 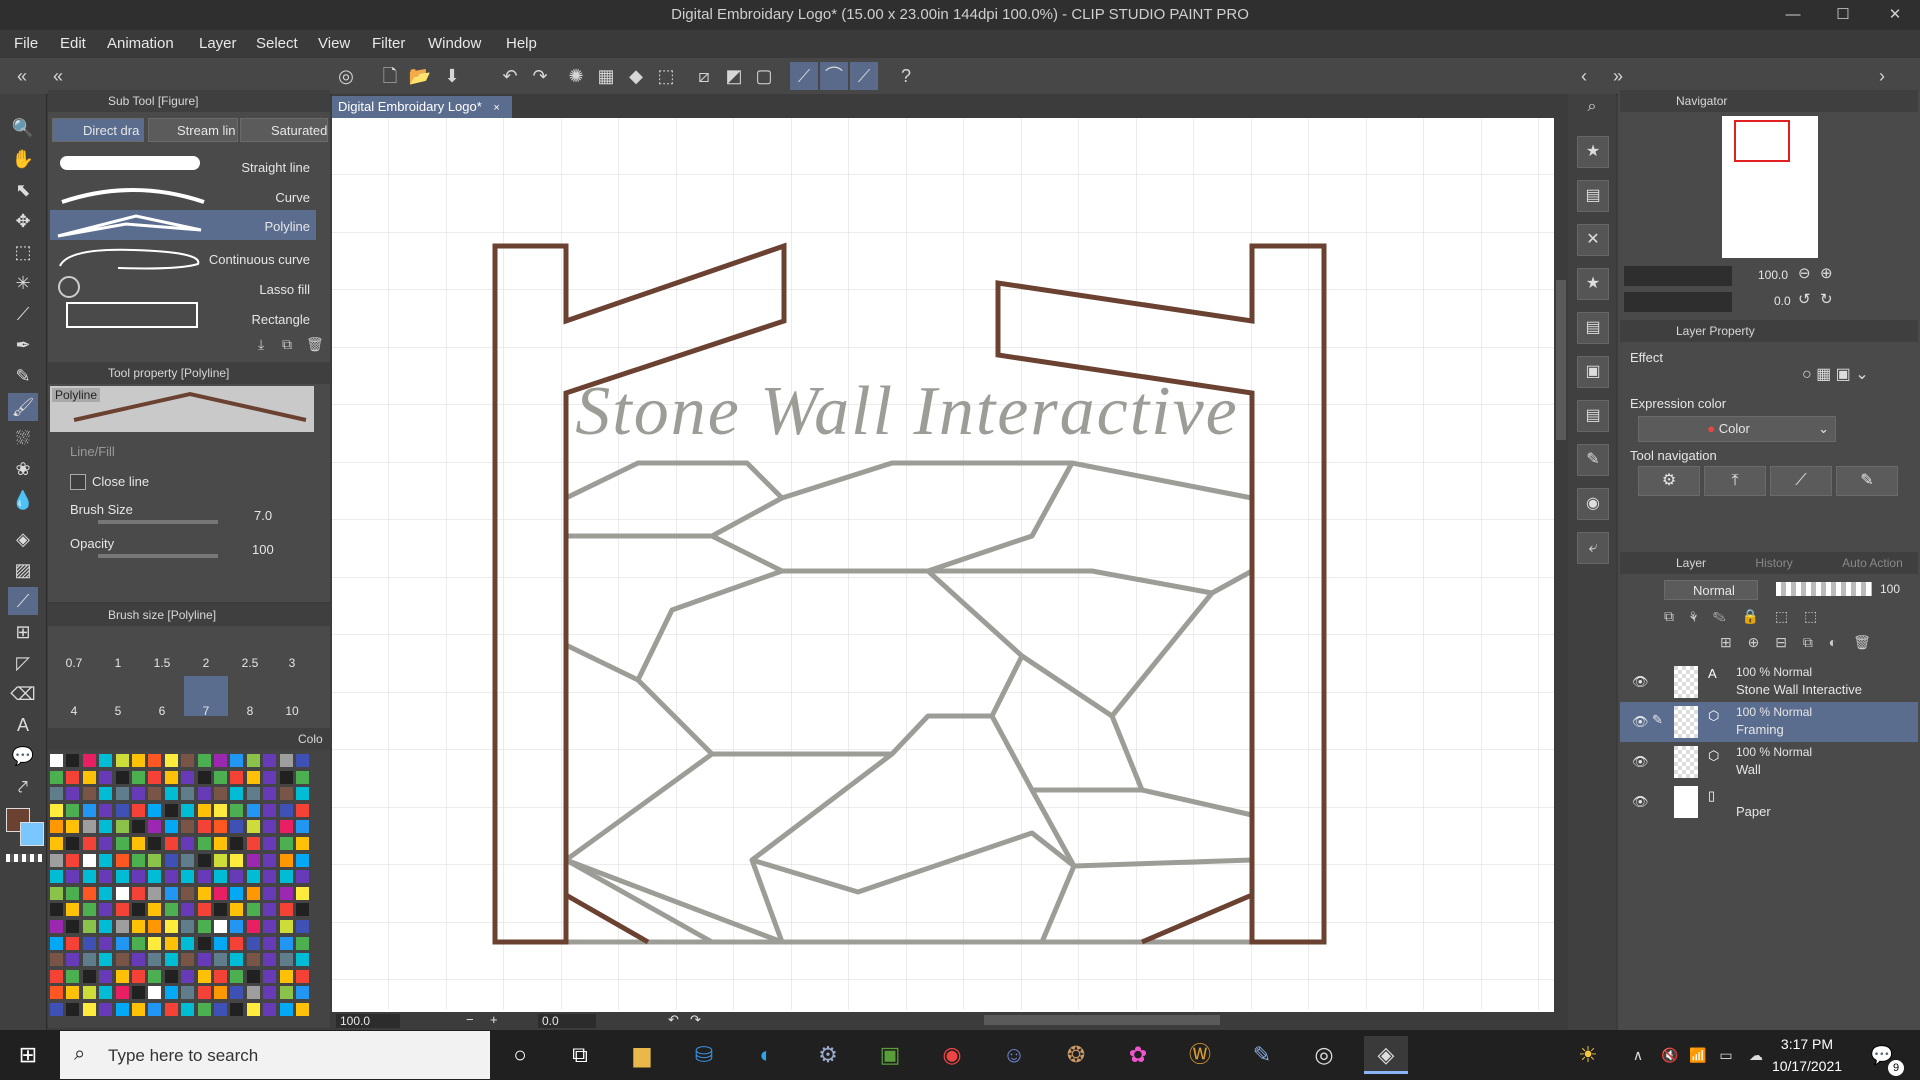 I want to click on pen-tool-icon: ✒, so click(x=23, y=345).